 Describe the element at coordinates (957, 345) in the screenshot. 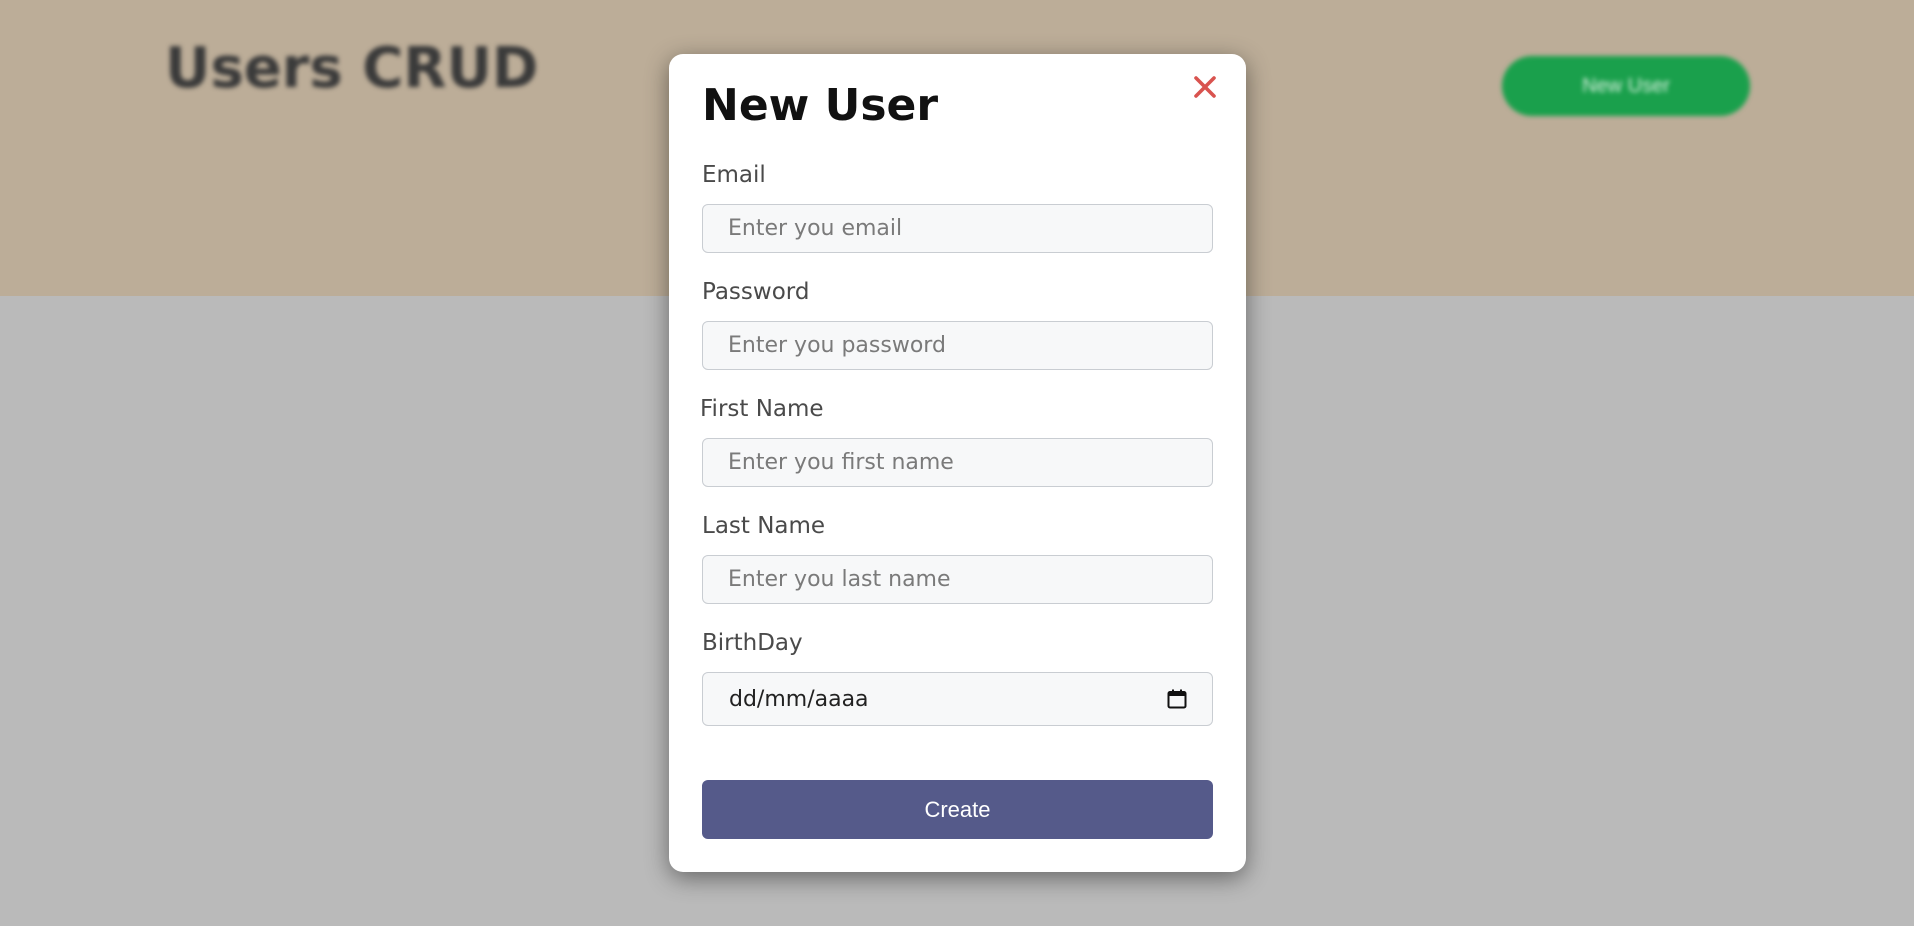

I see `password-field` at that location.